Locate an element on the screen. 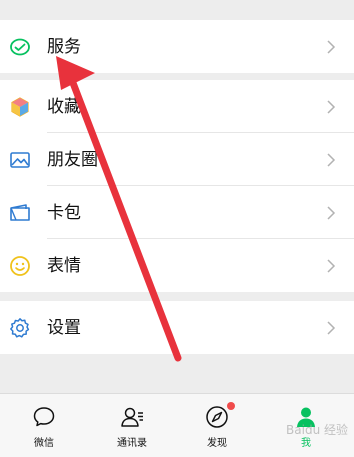  menu-item-stickers: 表情 is located at coordinates (177, 265).